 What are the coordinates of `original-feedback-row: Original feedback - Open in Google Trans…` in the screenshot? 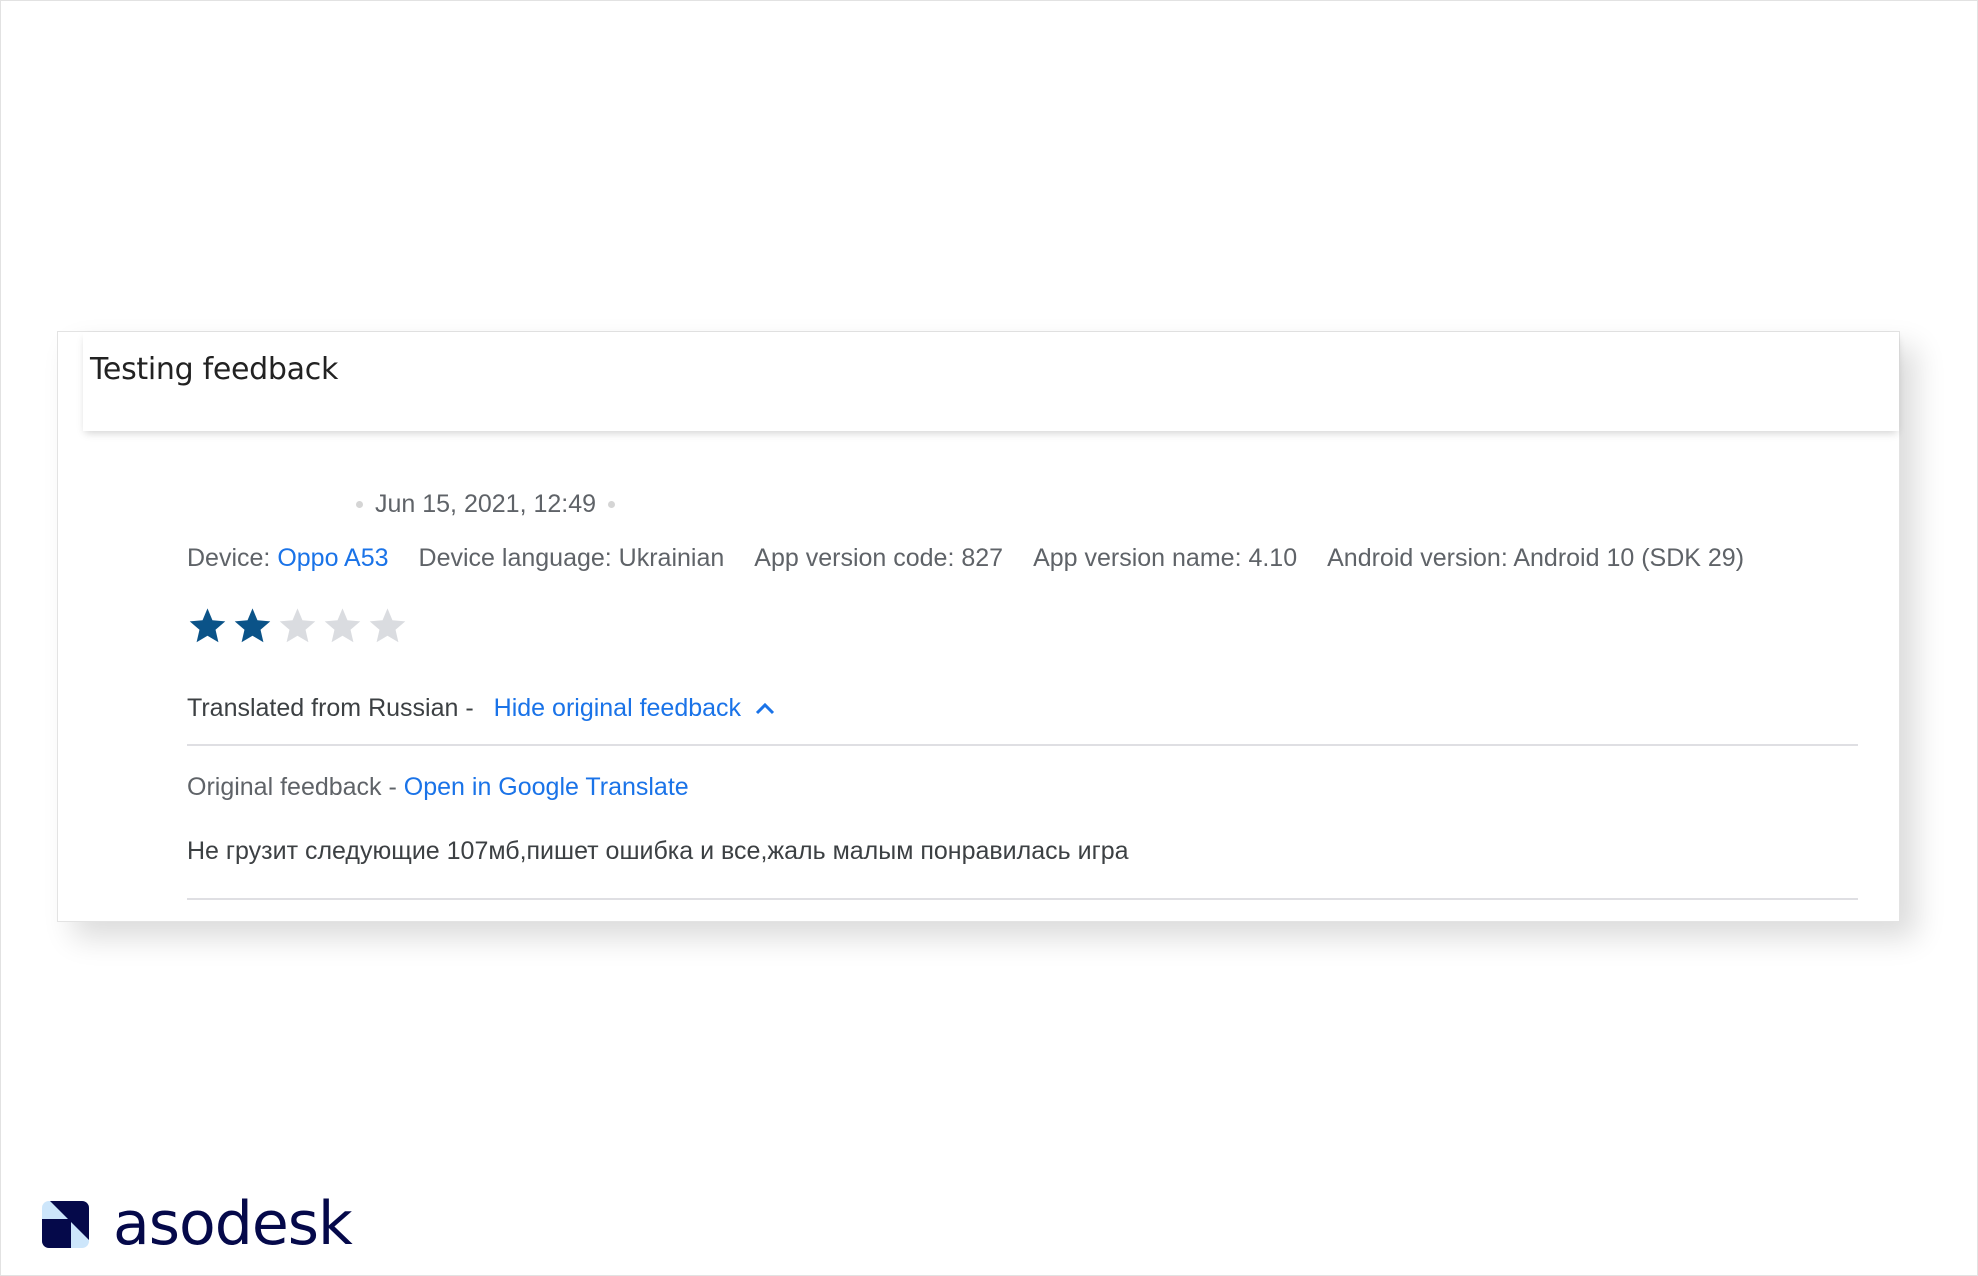 It's located at (438, 787).